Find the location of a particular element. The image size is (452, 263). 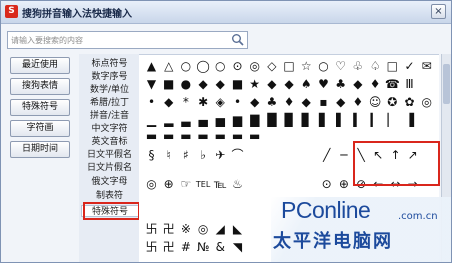

category-english-phonetic: 英文音标 is located at coordinates (109, 142).